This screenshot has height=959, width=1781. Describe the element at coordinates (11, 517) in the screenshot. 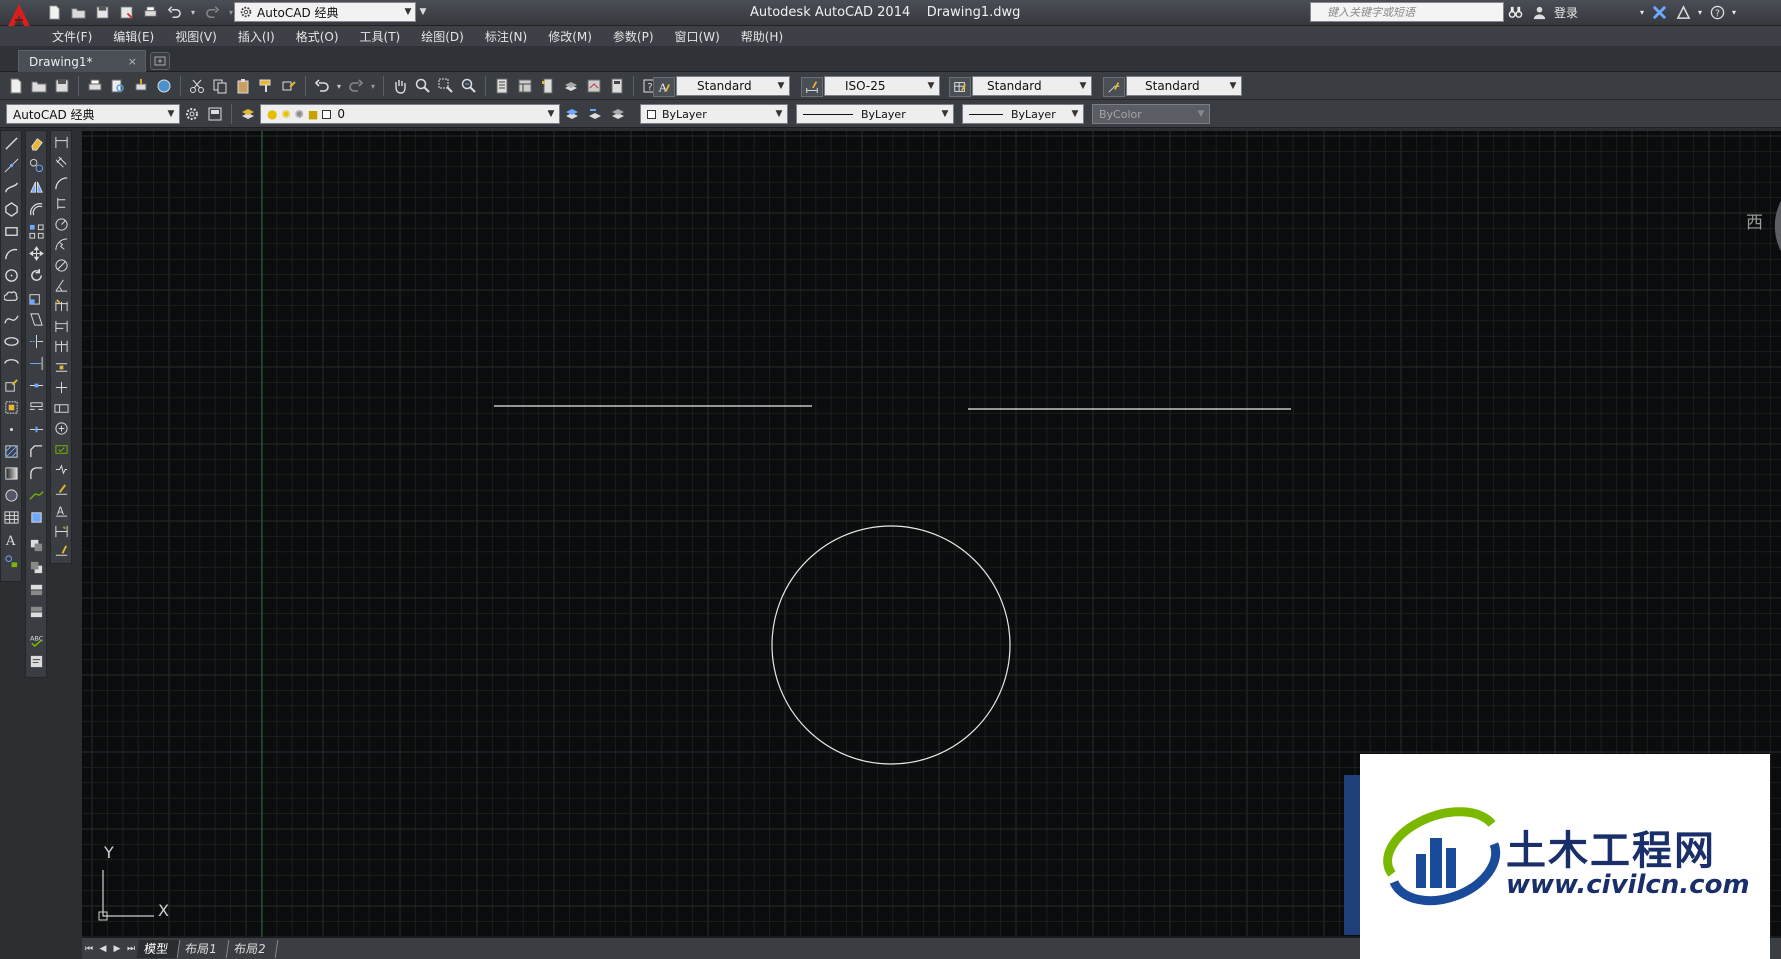

I see `table-button` at that location.